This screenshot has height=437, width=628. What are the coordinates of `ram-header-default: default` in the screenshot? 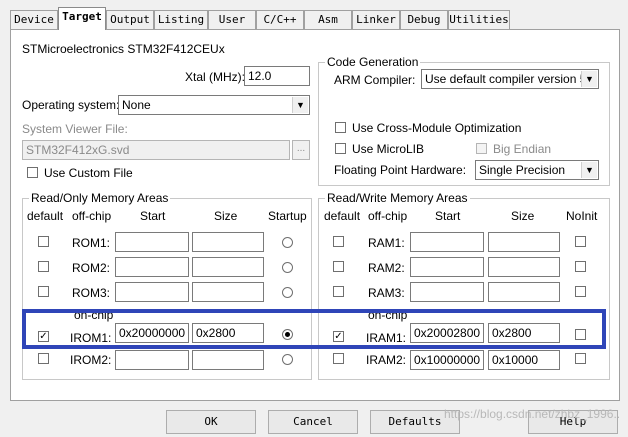 It's located at (342, 216).